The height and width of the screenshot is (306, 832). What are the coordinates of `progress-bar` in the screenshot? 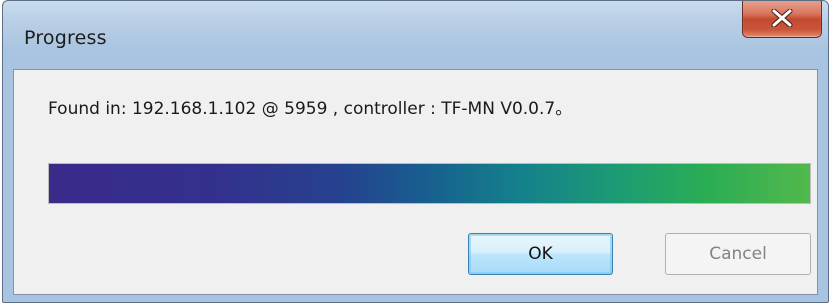 It's located at (429, 183).